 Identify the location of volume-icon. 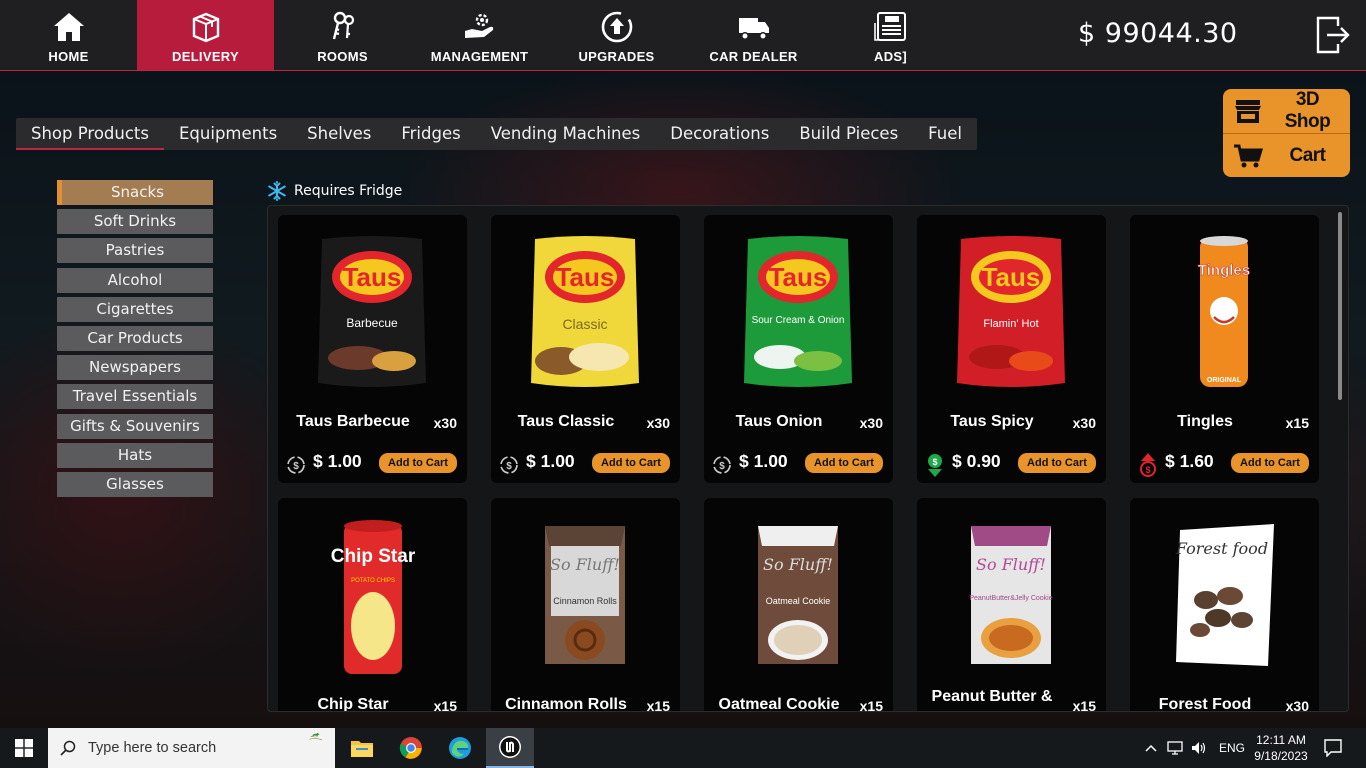
(1199, 748).